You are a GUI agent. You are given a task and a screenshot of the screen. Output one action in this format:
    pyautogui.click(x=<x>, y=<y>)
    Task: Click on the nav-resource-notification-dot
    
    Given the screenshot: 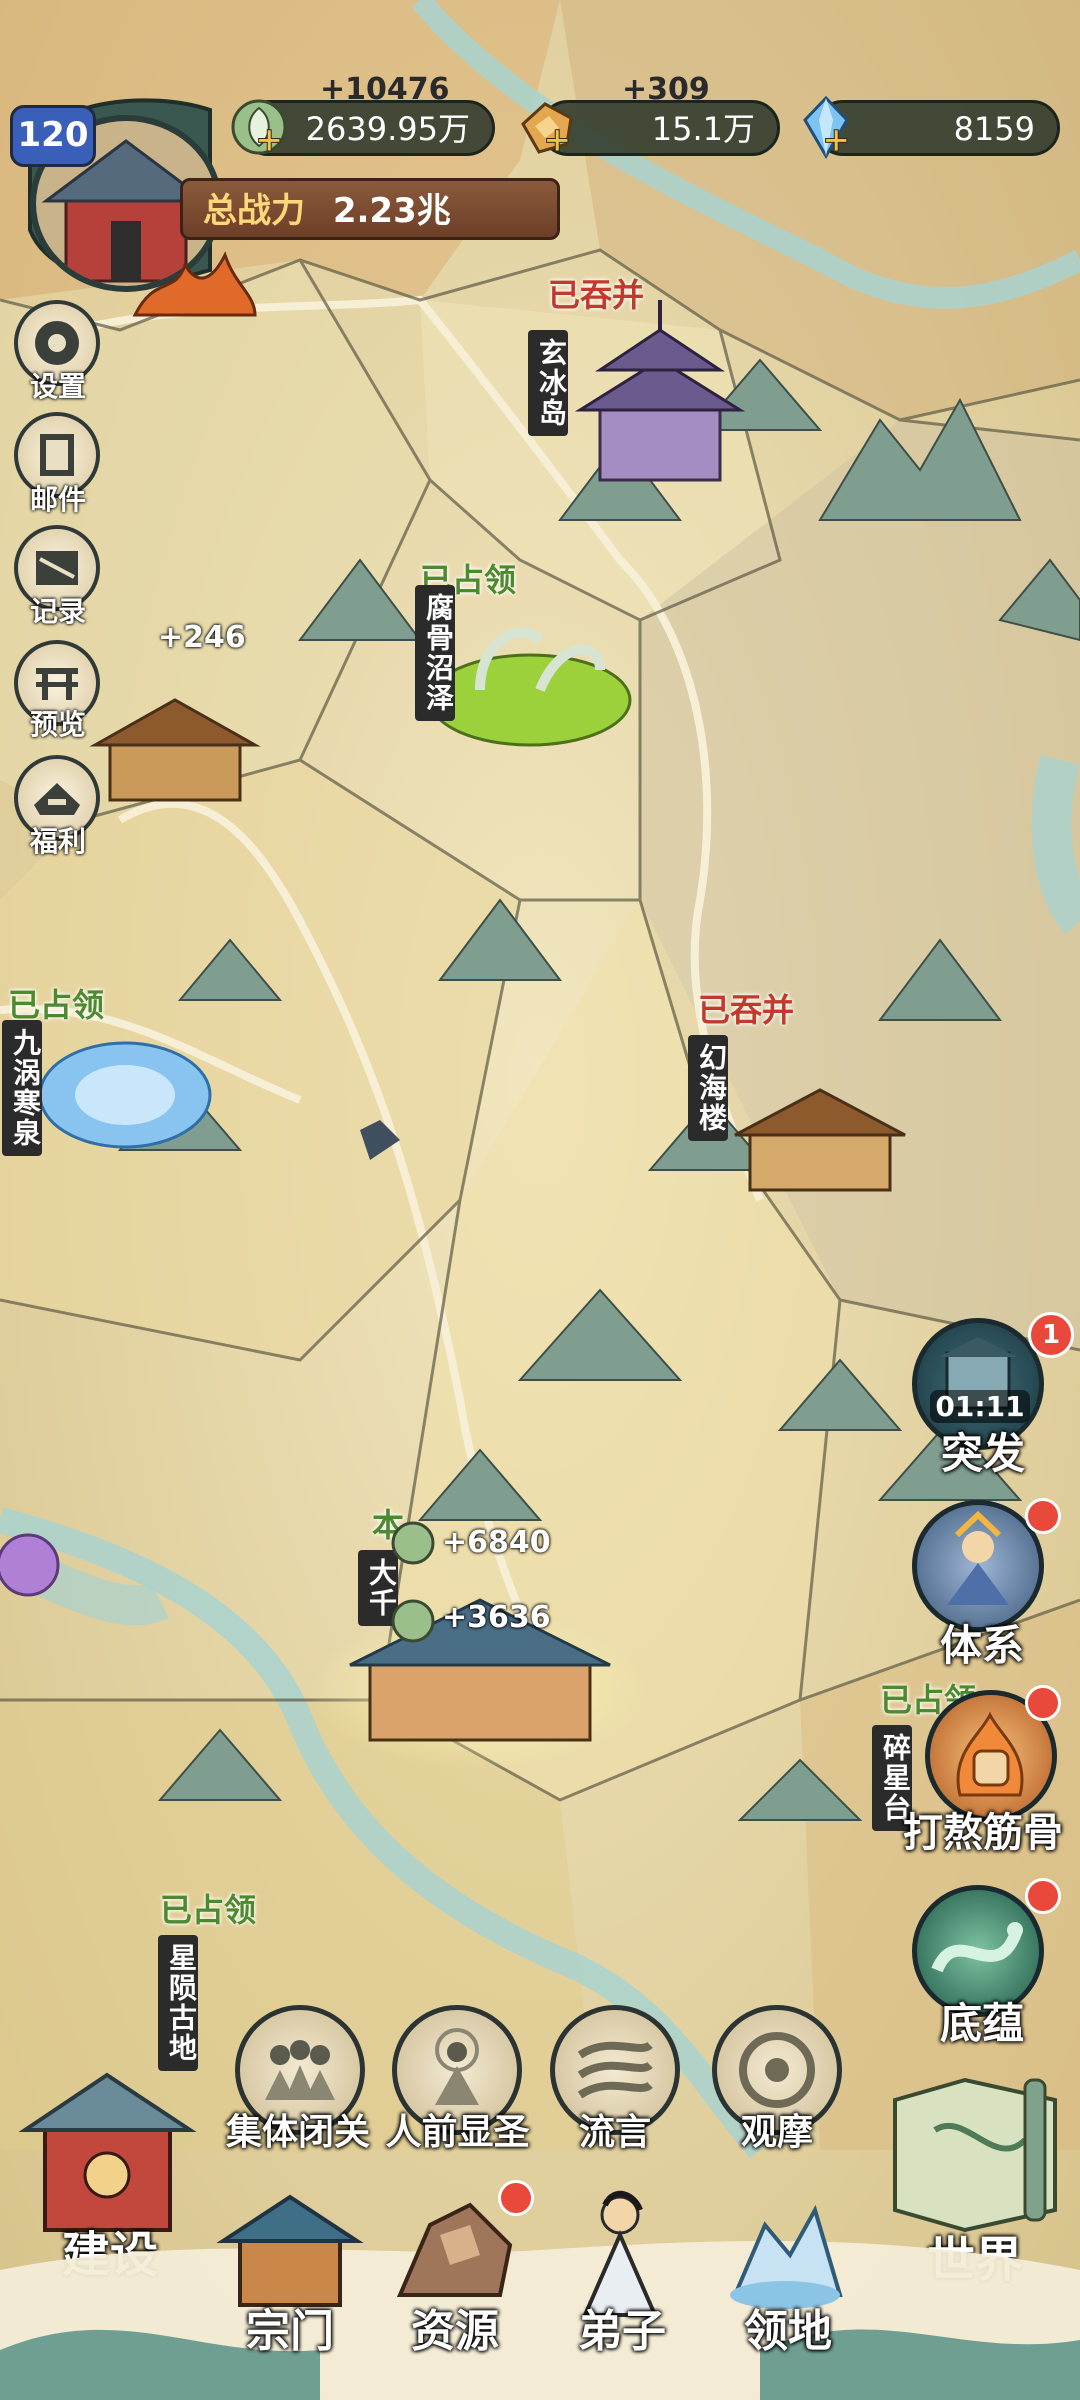 What is the action you would take?
    pyautogui.click(x=516, y=2198)
    